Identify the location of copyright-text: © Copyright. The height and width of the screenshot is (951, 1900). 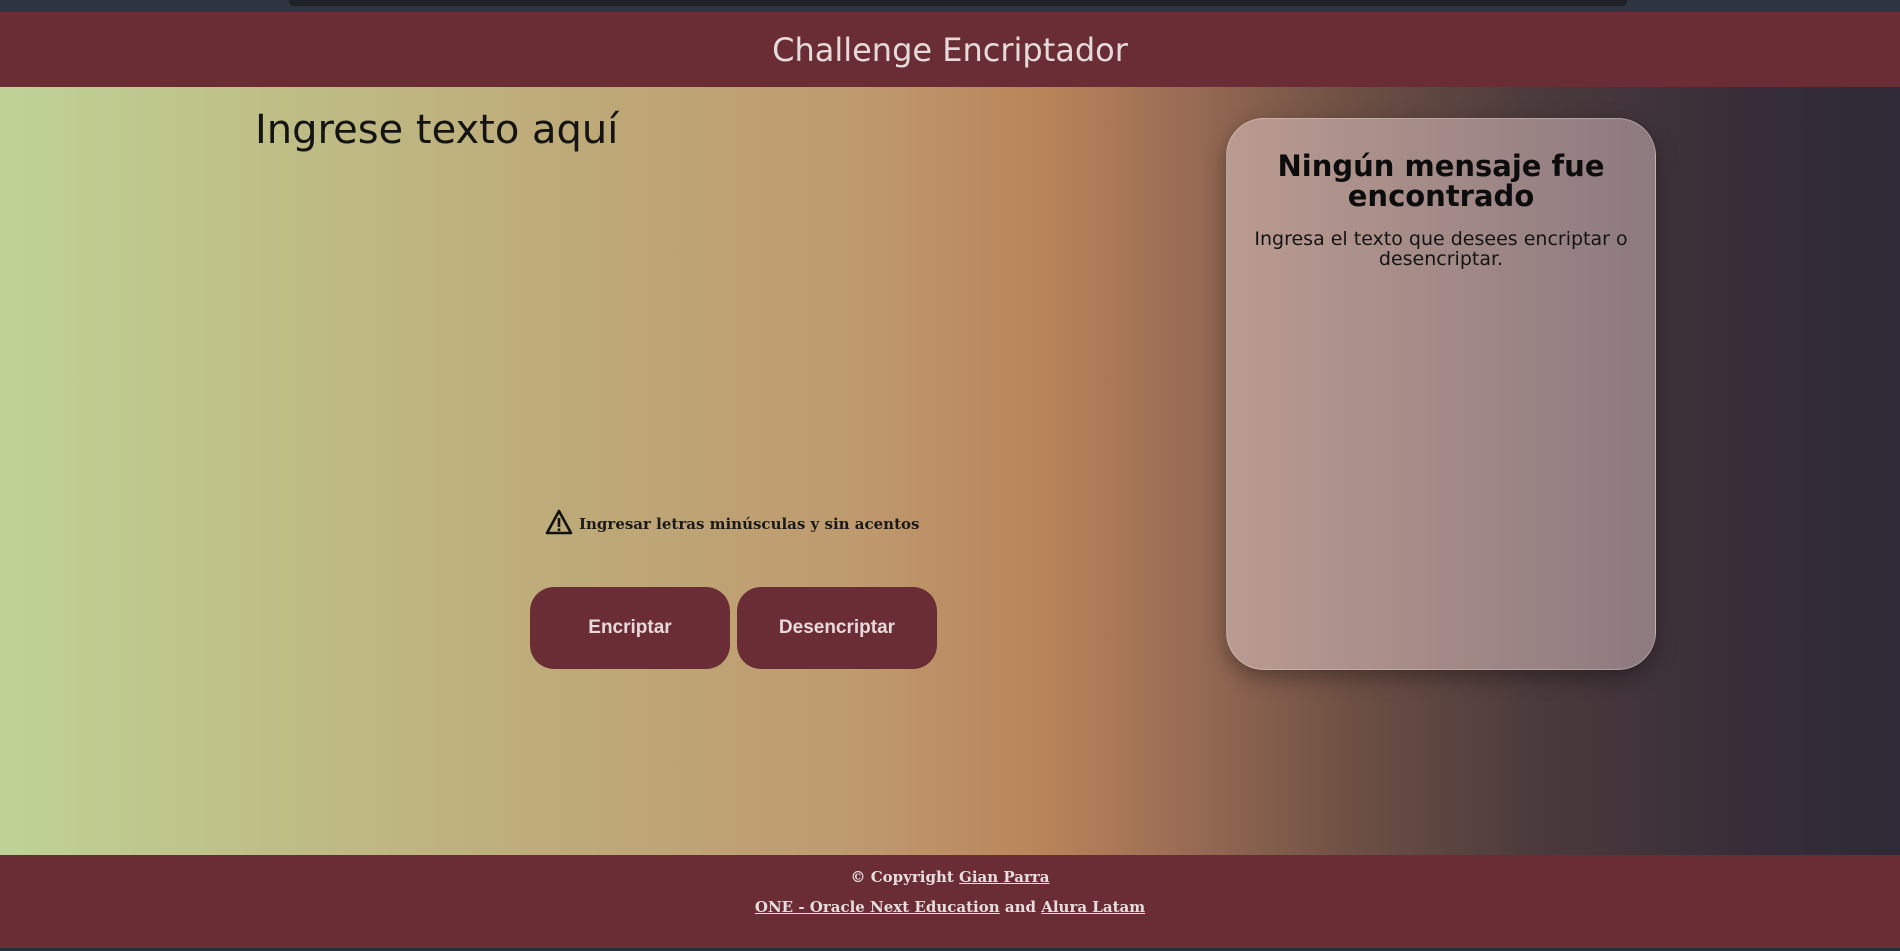
(902, 877).